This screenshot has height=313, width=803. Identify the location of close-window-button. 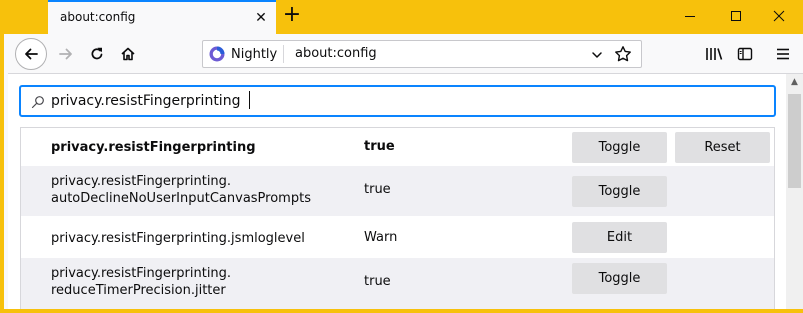
(779, 16).